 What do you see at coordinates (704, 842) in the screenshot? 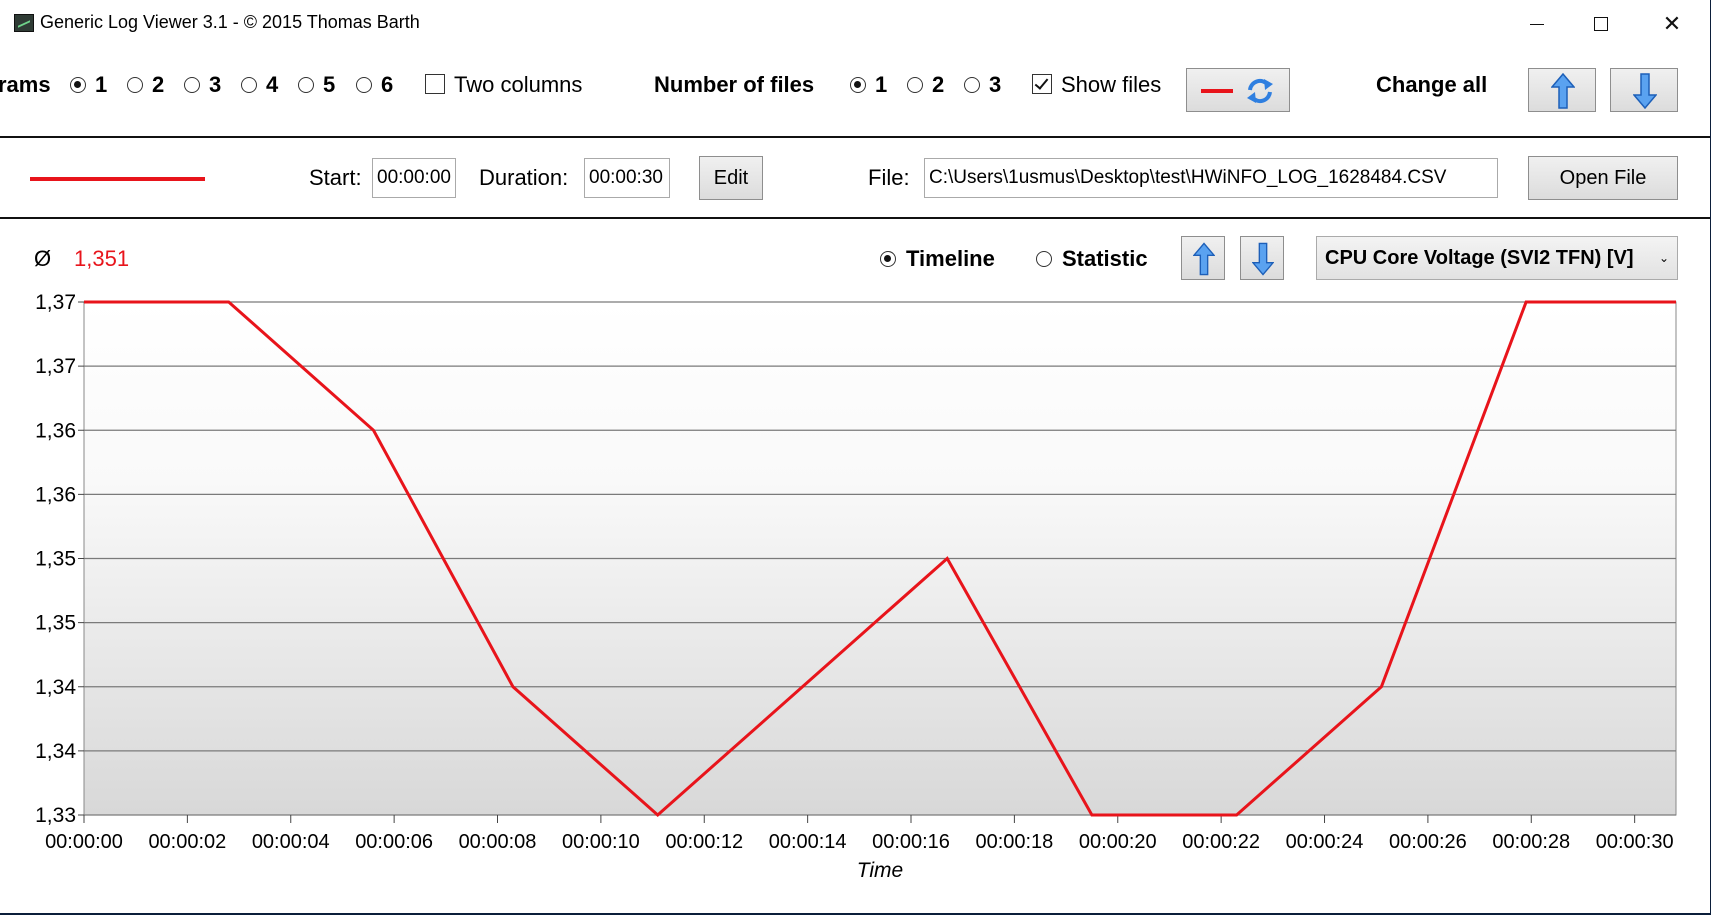
I see `x-tick-label: 00:00:12` at bounding box center [704, 842].